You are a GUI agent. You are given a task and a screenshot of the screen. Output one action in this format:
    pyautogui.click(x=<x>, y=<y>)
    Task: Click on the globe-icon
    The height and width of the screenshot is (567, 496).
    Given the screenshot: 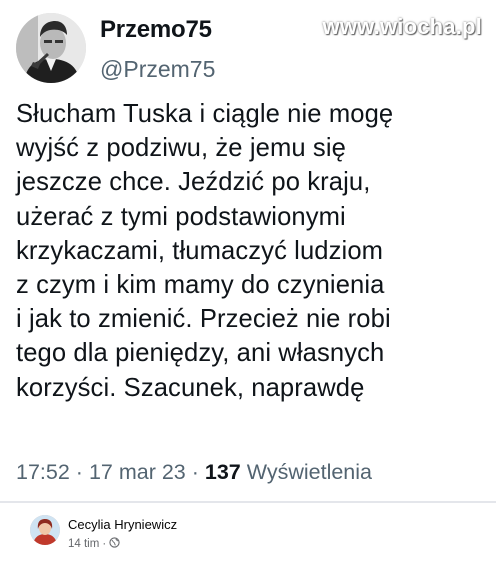 What is the action you would take?
    pyautogui.click(x=114, y=544)
    